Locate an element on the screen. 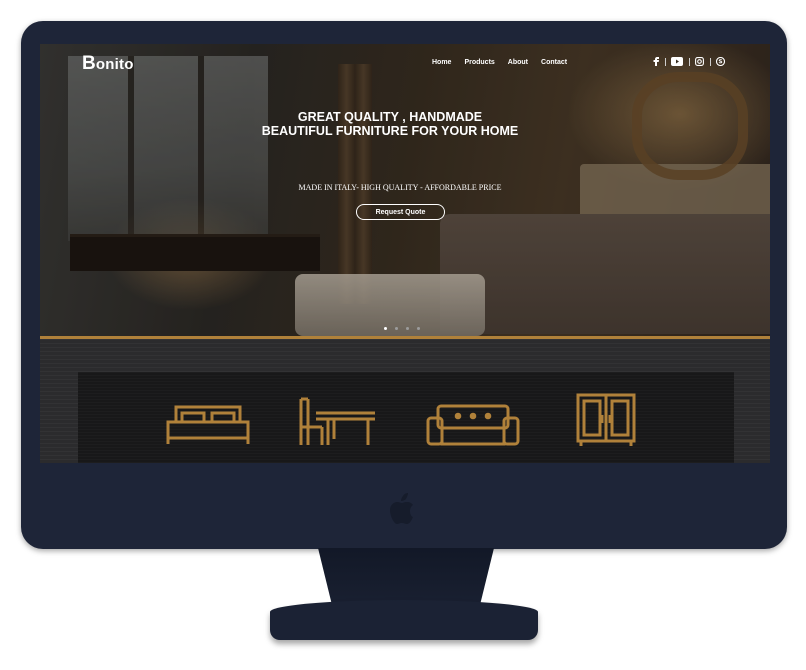  nav-about: About is located at coordinates (518, 62).